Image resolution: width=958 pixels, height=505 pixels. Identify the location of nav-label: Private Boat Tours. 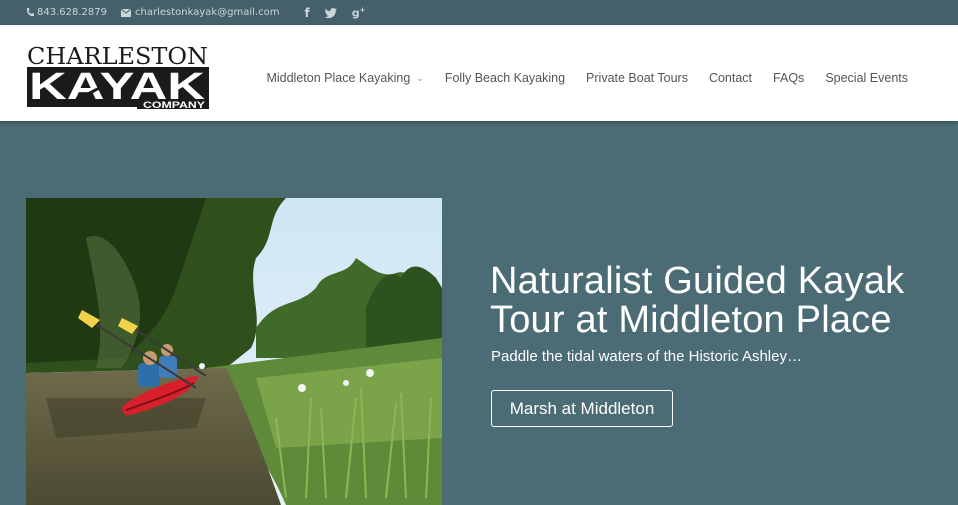
(637, 78).